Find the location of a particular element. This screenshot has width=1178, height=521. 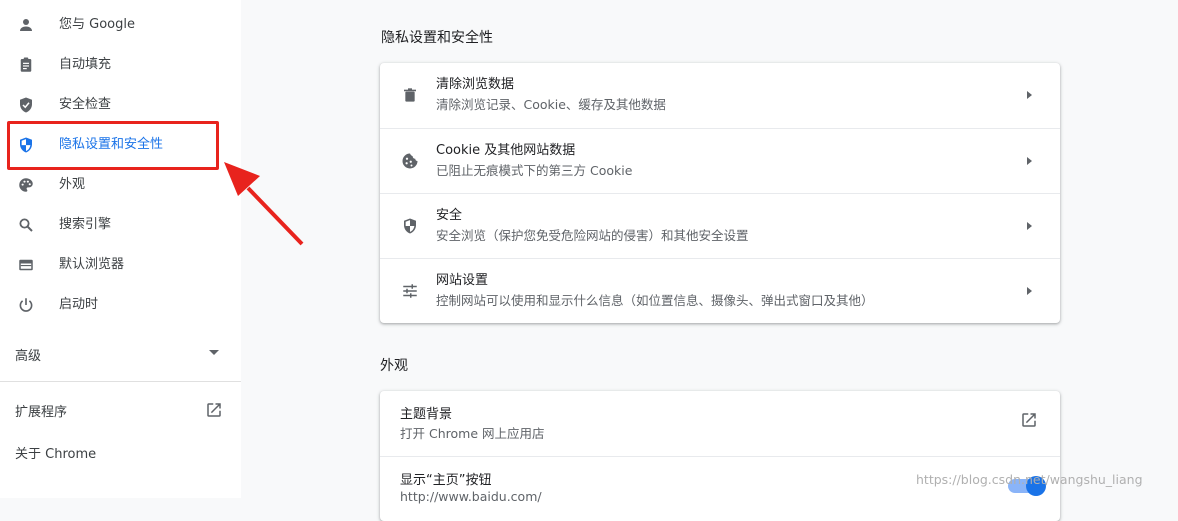

row-subtitle: 清除浏览记录、Cookie、缓存及其他数据 is located at coordinates (551, 104).